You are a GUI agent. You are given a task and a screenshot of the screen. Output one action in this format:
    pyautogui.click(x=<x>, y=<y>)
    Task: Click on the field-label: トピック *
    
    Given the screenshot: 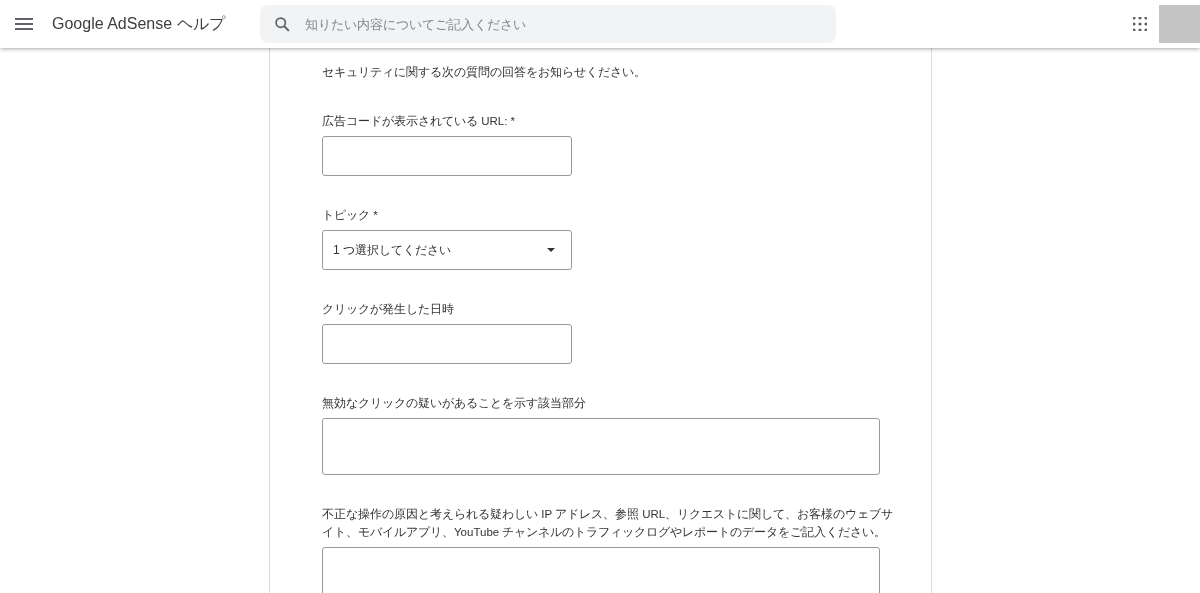 What is the action you would take?
    pyautogui.click(x=350, y=215)
    